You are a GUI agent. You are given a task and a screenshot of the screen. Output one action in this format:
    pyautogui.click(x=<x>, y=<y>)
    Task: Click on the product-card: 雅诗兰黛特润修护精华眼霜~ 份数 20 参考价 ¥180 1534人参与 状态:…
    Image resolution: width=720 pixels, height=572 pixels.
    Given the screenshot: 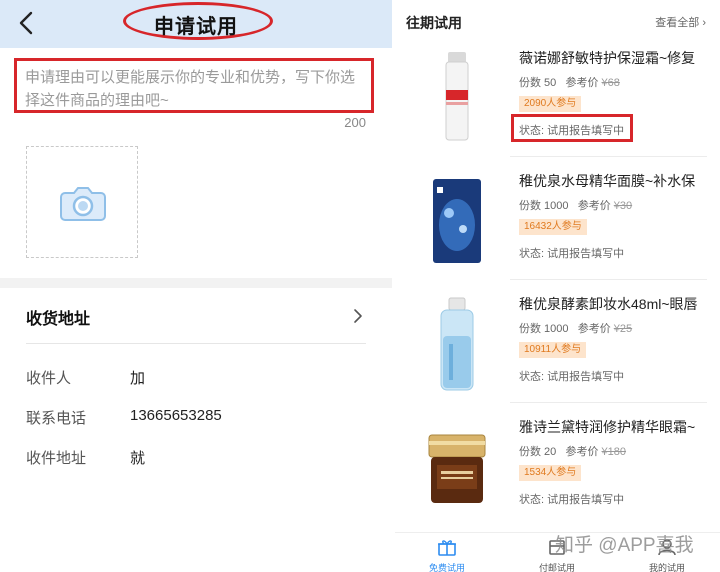 What is the action you would take?
    pyautogui.click(x=557, y=476)
    